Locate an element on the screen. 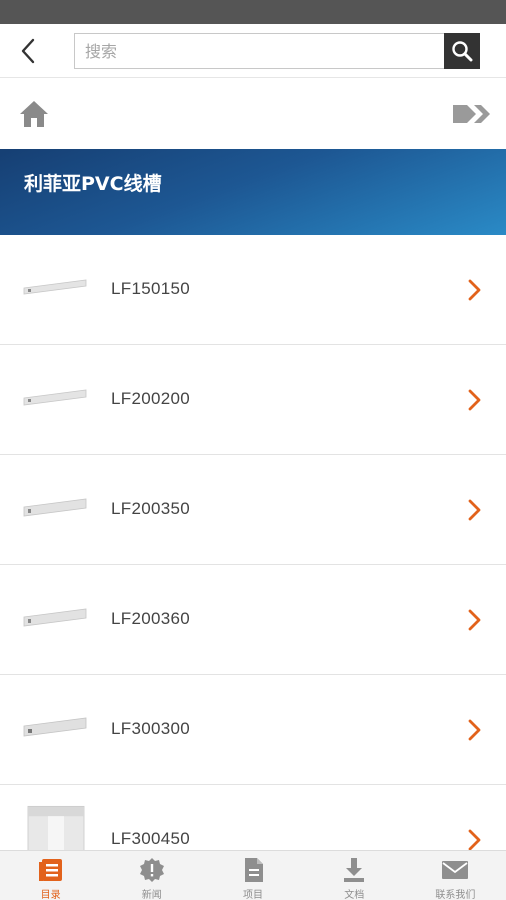 The image size is (506, 900). double-chevron-right-icon is located at coordinates (471, 114).